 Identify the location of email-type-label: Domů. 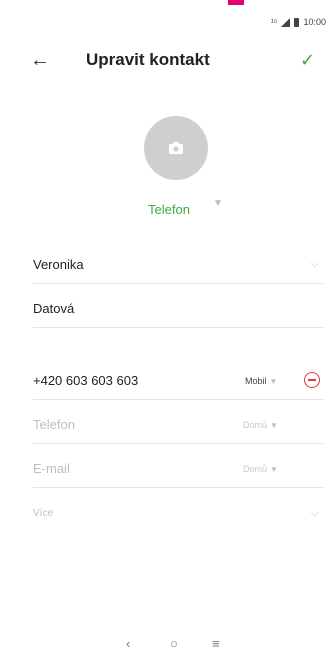
(255, 468).